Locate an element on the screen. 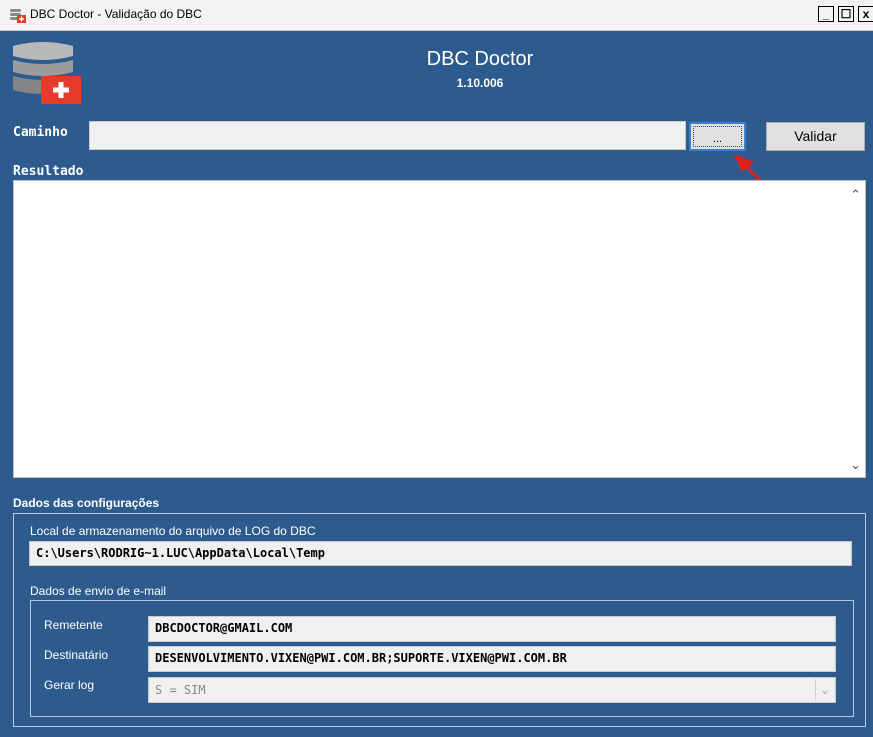 This screenshot has width=873, height=737. log-option-label: Gerar log is located at coordinates (69, 685).